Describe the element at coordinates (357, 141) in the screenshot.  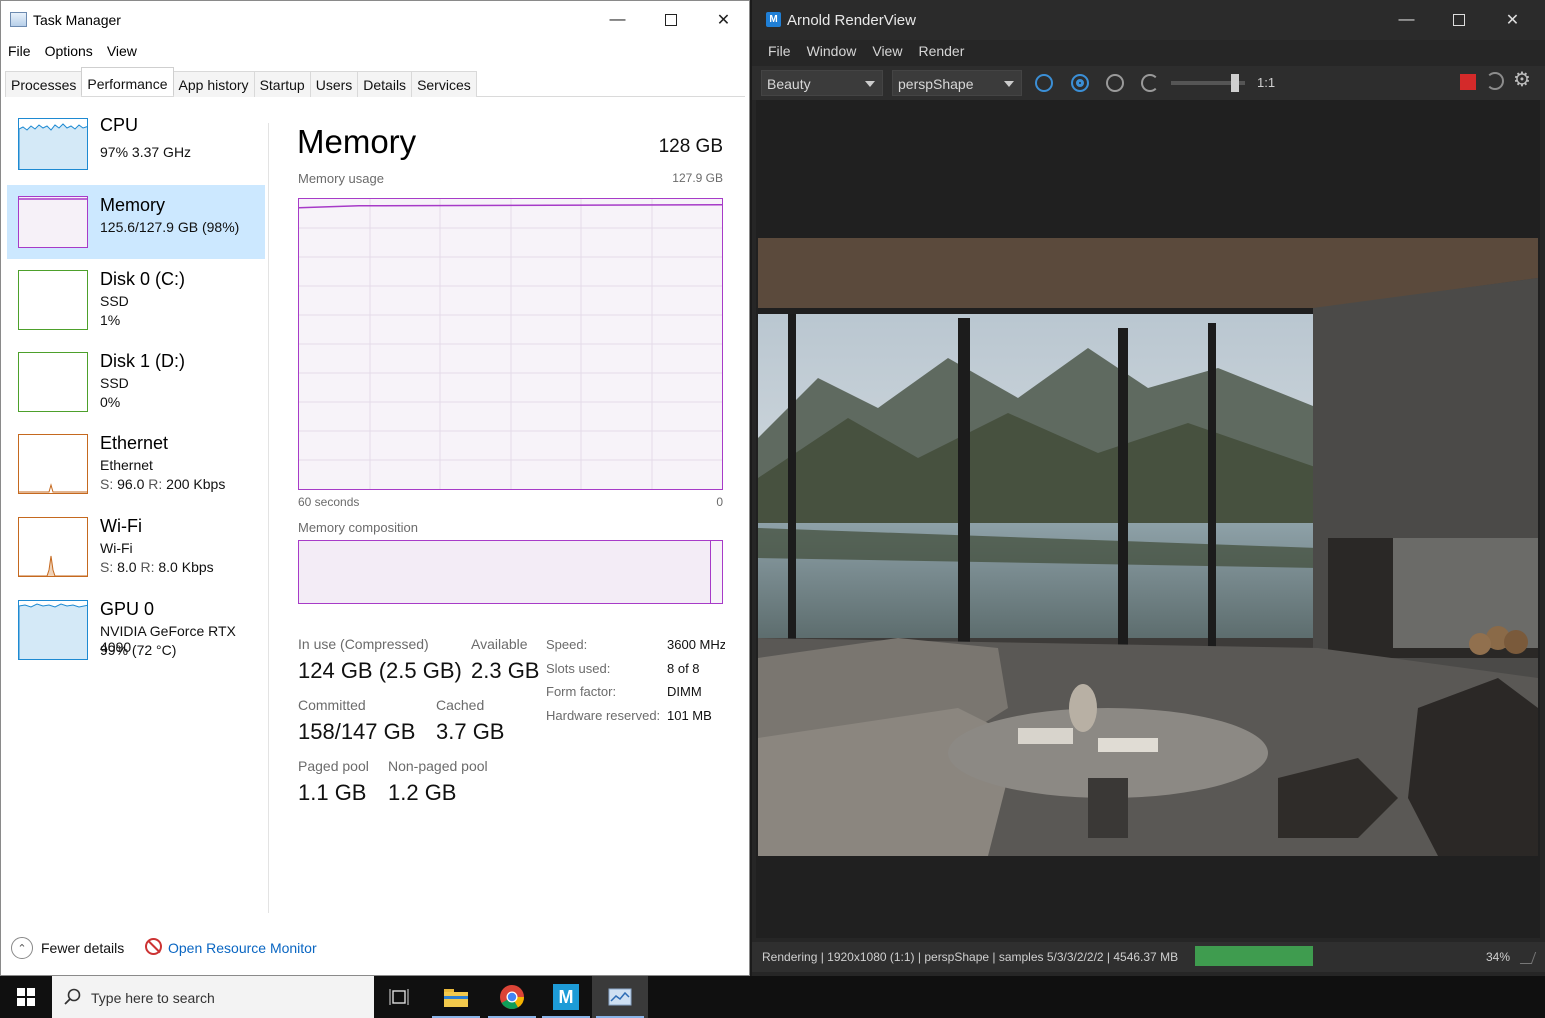
I see `page-title: Memory` at that location.